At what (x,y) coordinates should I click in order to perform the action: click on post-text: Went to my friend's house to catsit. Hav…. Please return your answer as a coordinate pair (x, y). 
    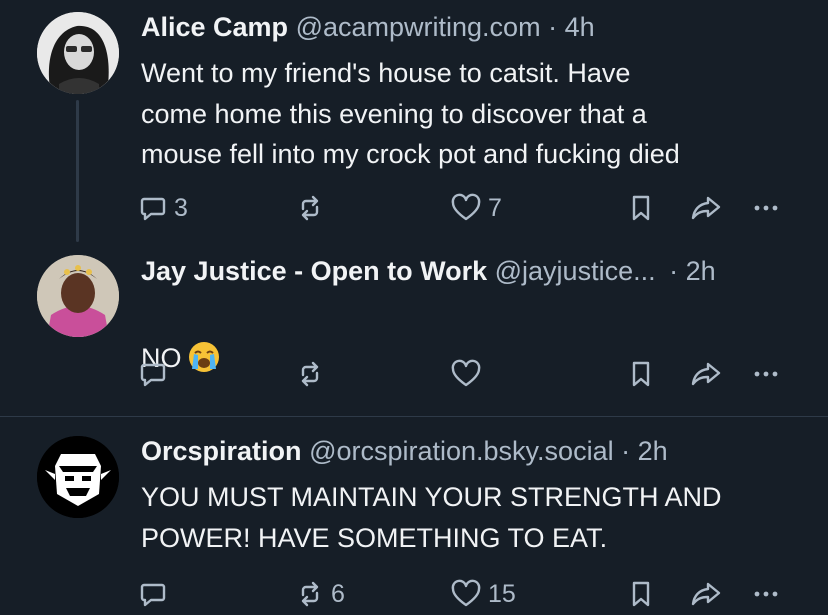
    Looking at the image, I should click on (410, 113).